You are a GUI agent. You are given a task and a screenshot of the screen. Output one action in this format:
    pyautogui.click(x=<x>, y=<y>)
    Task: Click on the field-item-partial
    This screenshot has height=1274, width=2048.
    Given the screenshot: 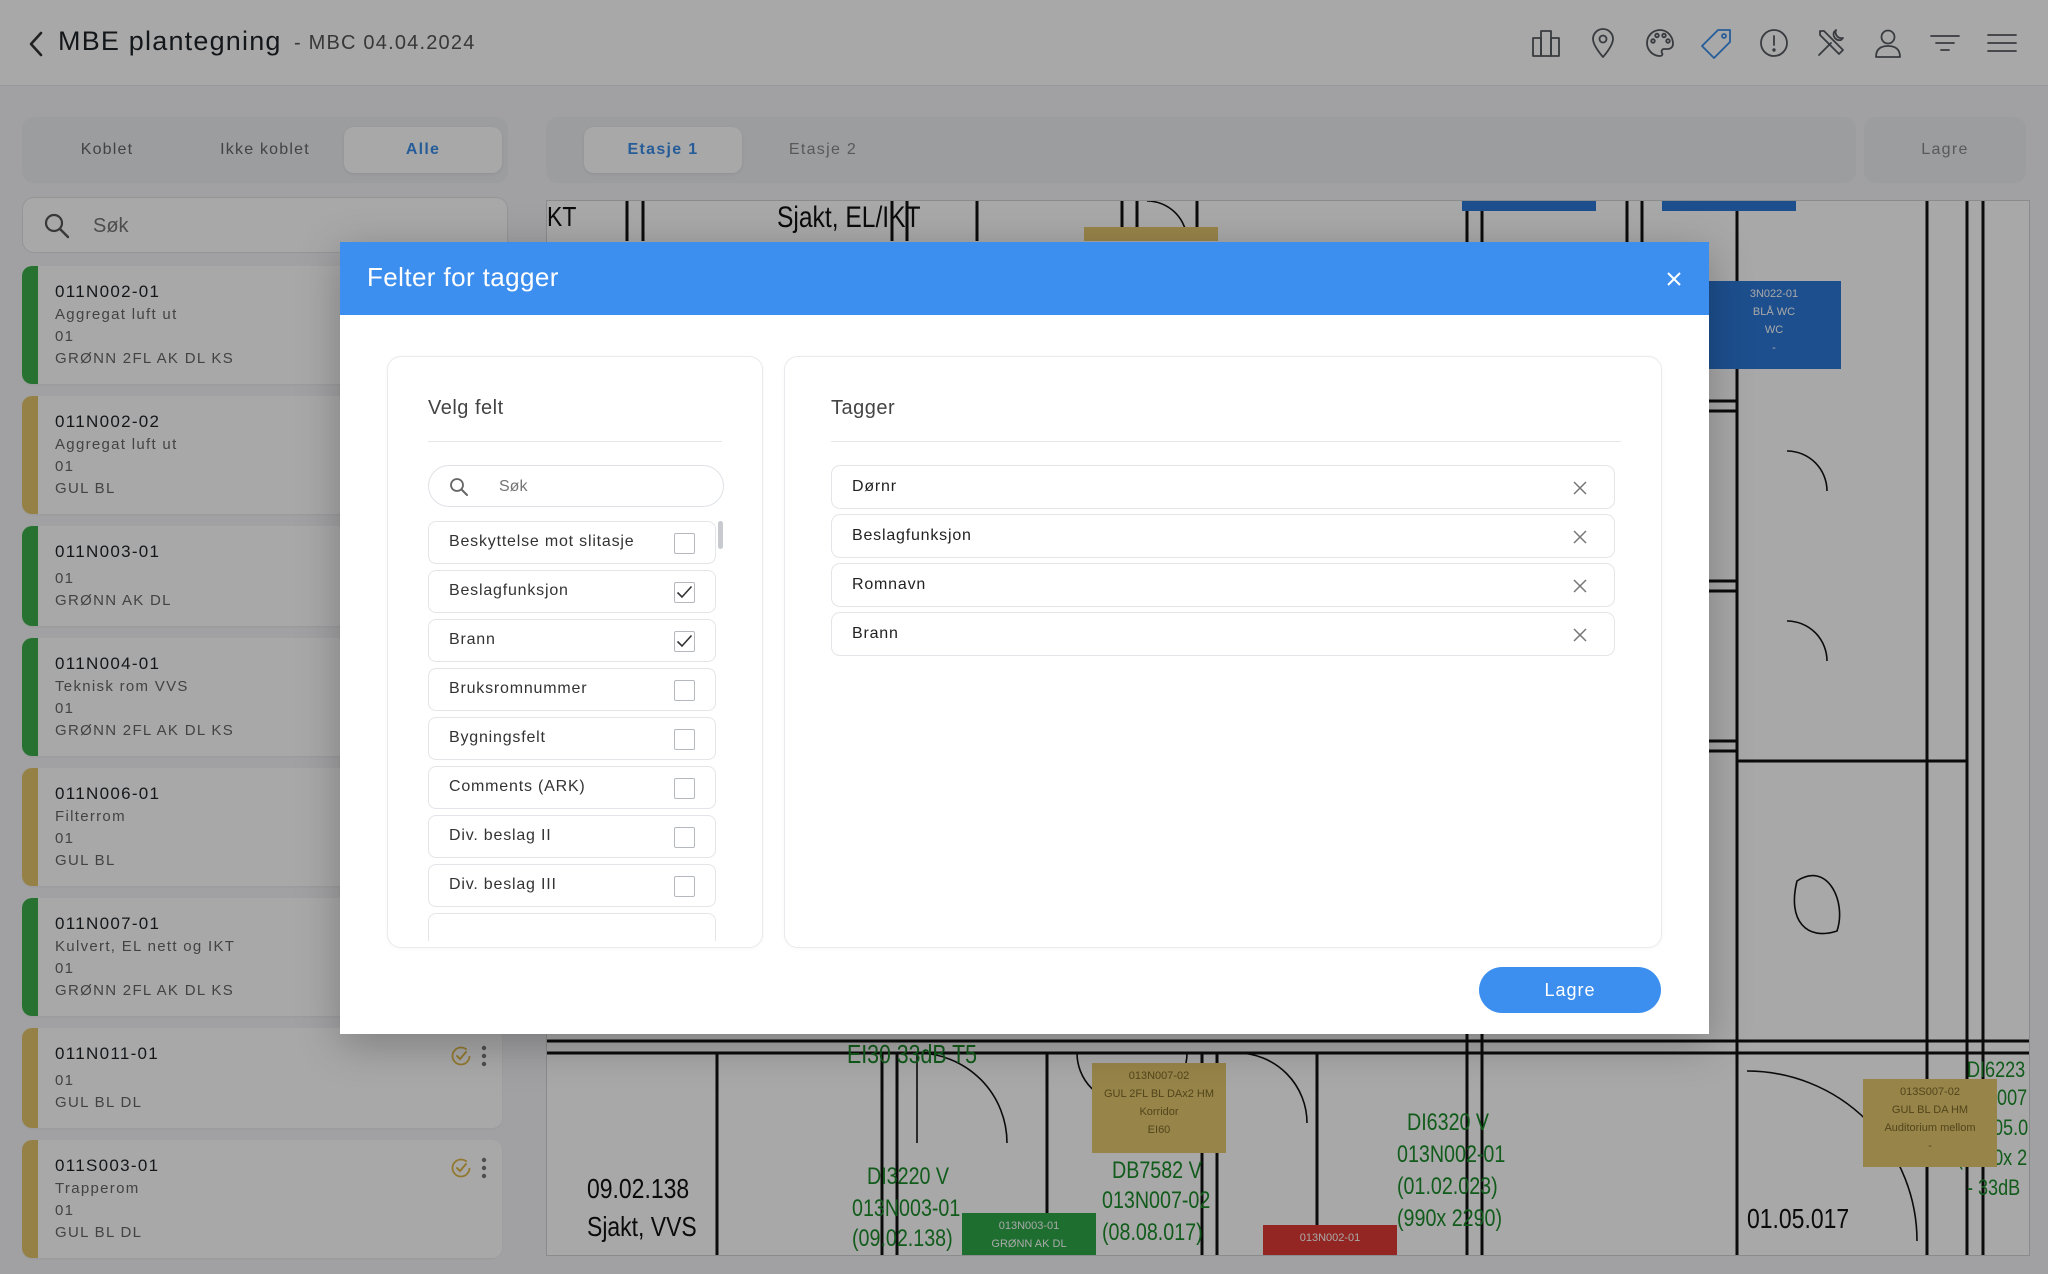 What is the action you would take?
    pyautogui.click(x=572, y=927)
    